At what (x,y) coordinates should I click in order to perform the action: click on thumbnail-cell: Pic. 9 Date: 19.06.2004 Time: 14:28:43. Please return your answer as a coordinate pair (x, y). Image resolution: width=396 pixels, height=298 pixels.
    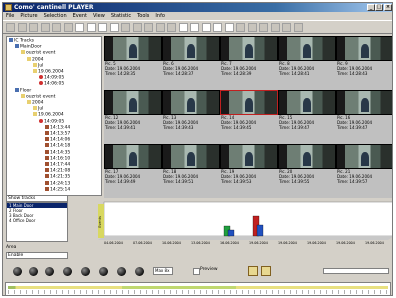
    Looking at the image, I should click on (364, 56).